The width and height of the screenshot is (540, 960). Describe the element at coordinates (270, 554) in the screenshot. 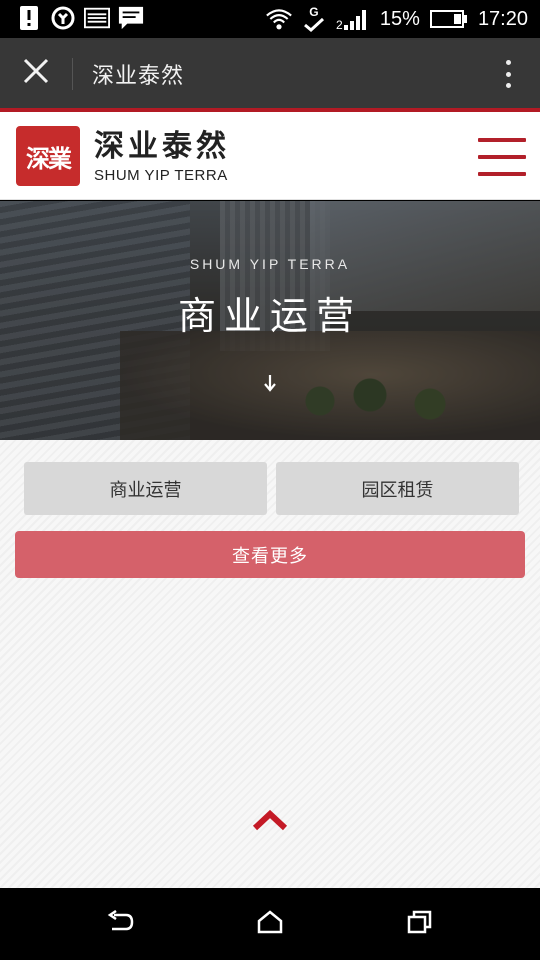

I see `view-more-button: 查看更多` at that location.